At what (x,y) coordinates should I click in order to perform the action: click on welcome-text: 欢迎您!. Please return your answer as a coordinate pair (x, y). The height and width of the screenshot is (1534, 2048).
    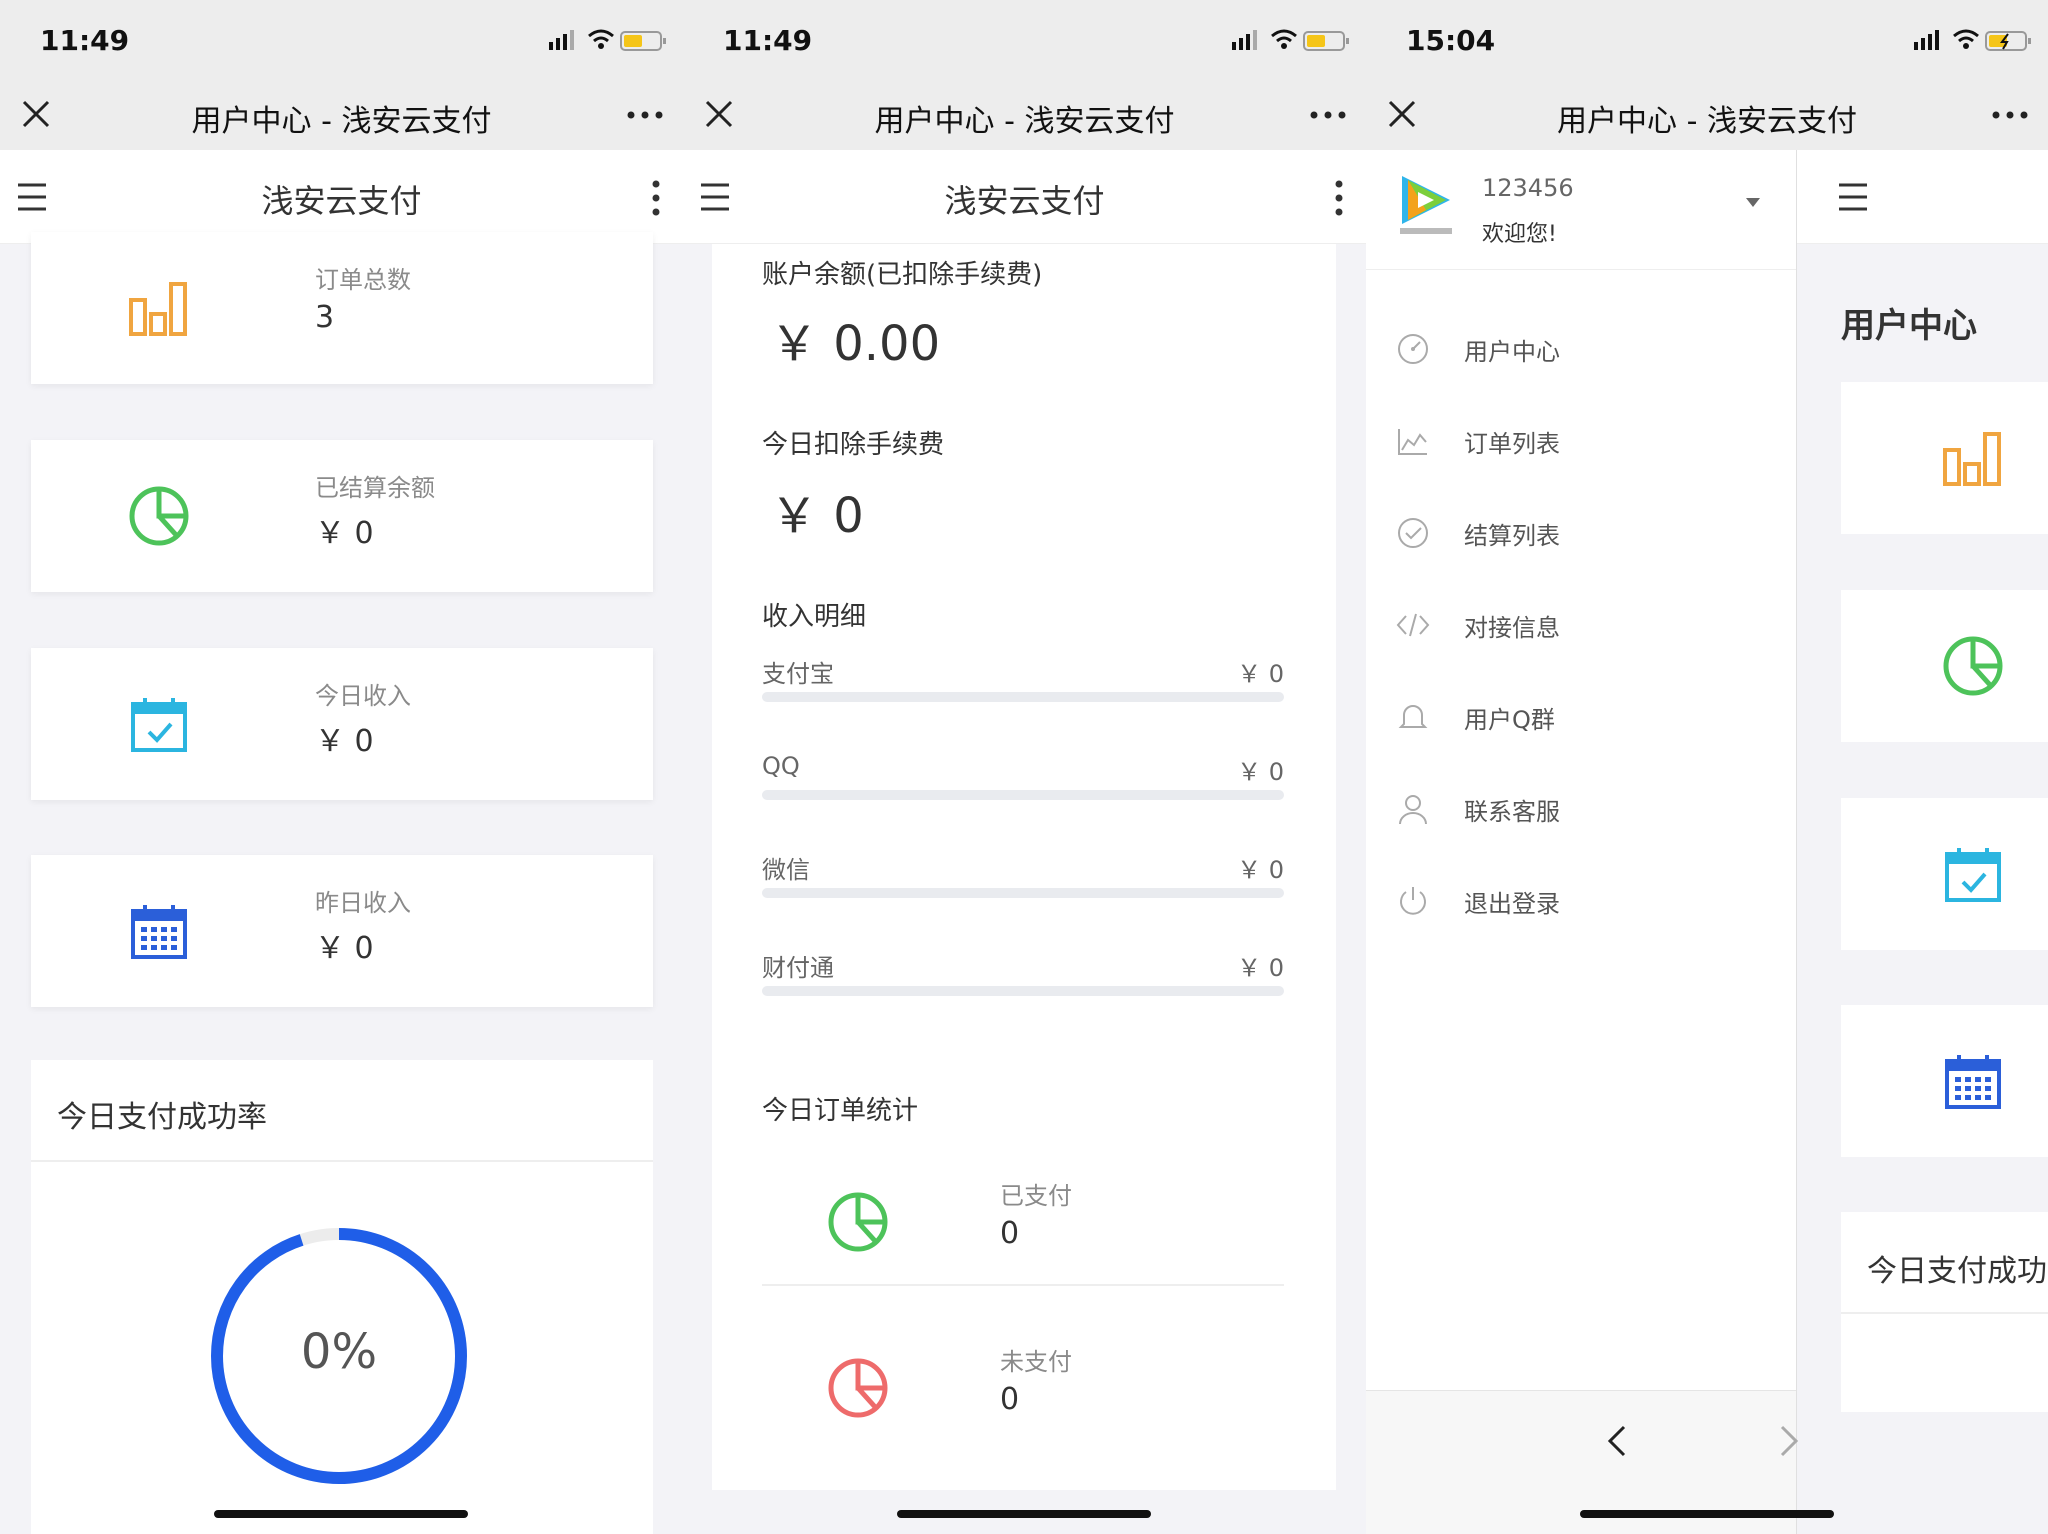
    Looking at the image, I should click on (1519, 234).